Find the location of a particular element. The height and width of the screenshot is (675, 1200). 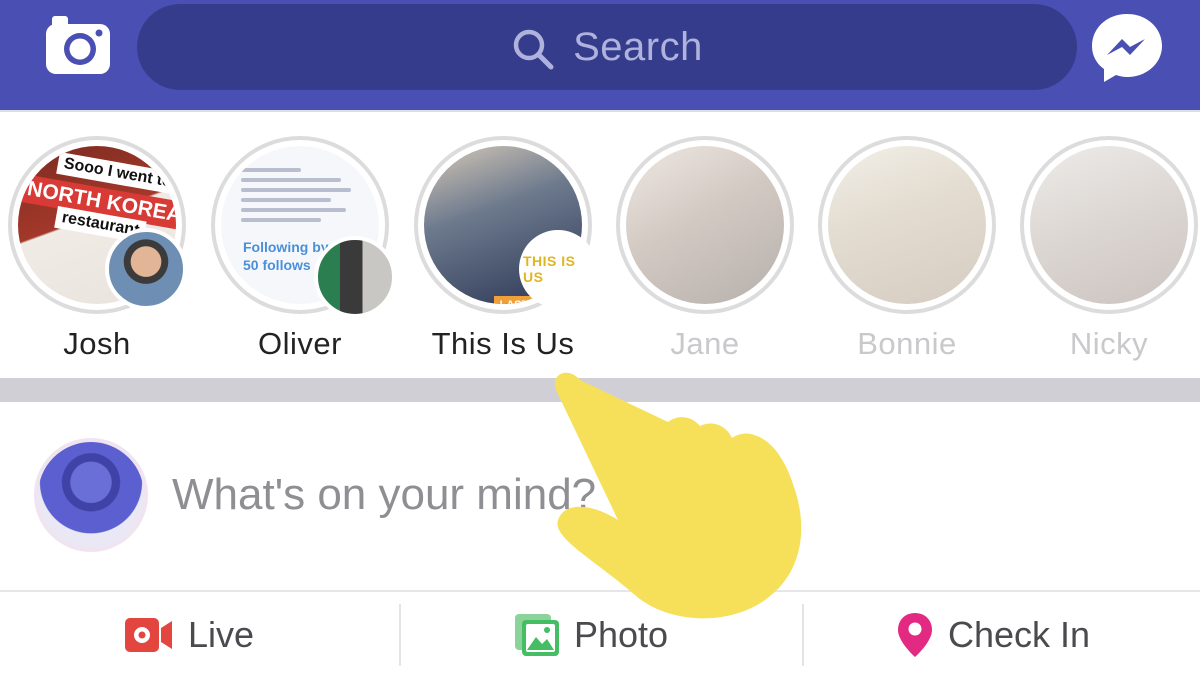

photo-label: Photo is located at coordinates (621, 634).